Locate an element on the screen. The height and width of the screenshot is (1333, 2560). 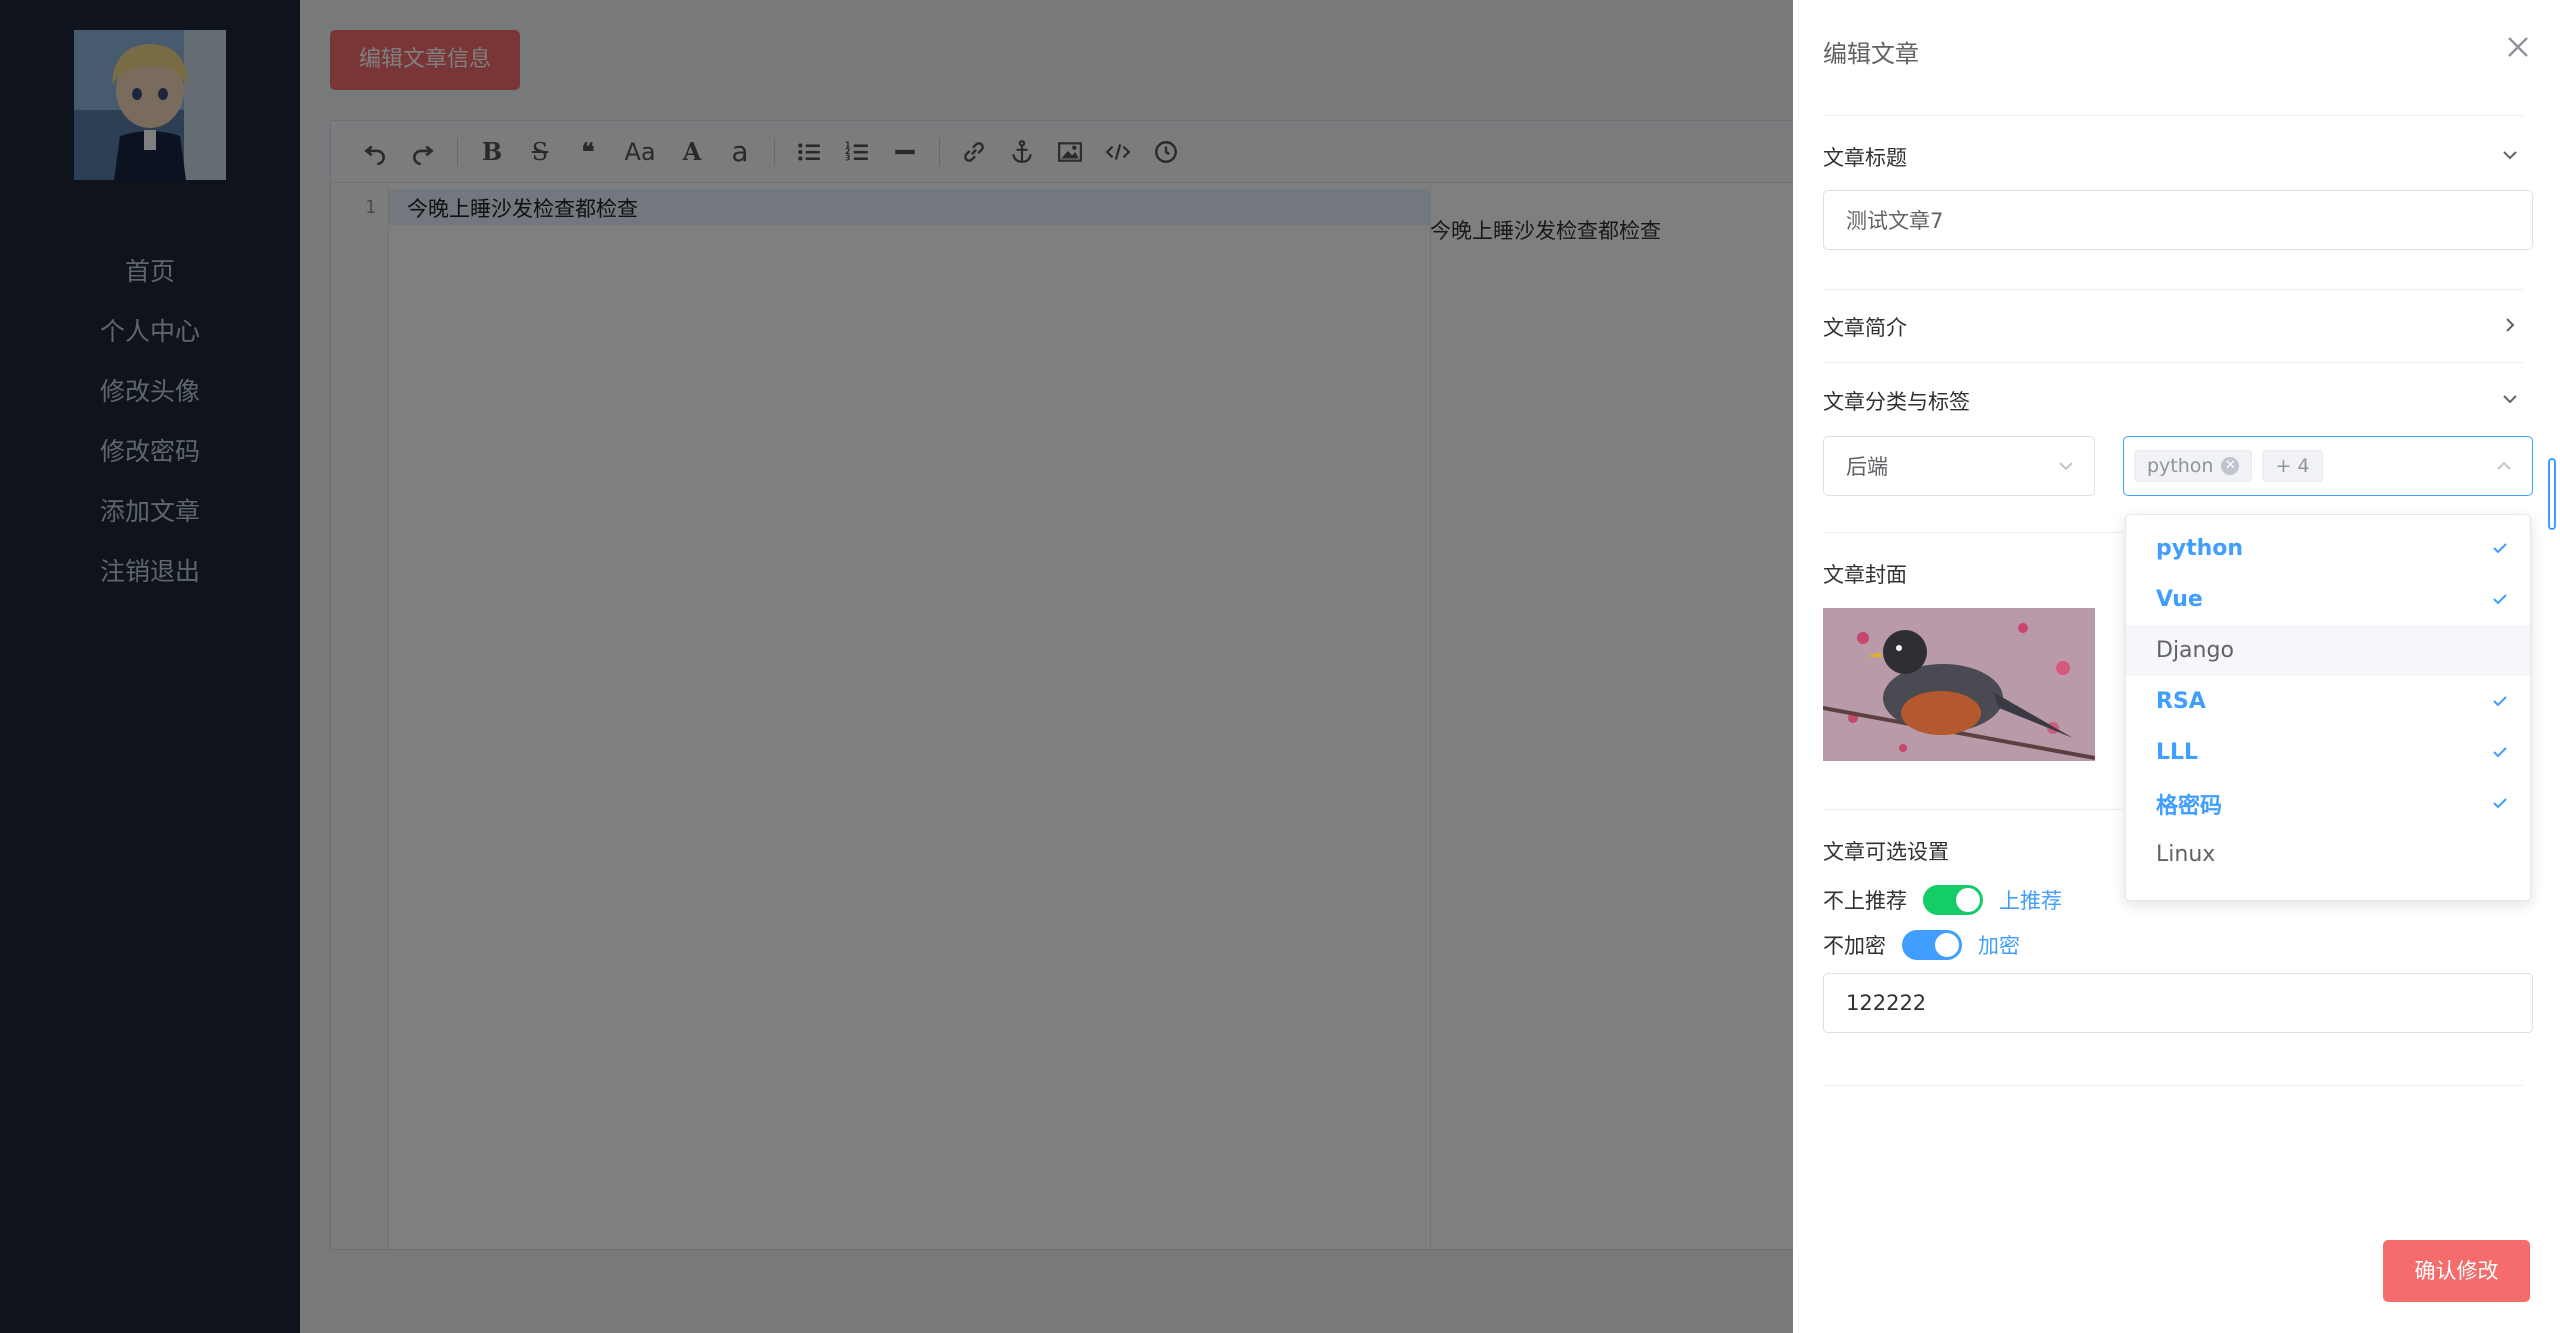
cover-label: 文章封面 is located at coordinates (1865, 575).